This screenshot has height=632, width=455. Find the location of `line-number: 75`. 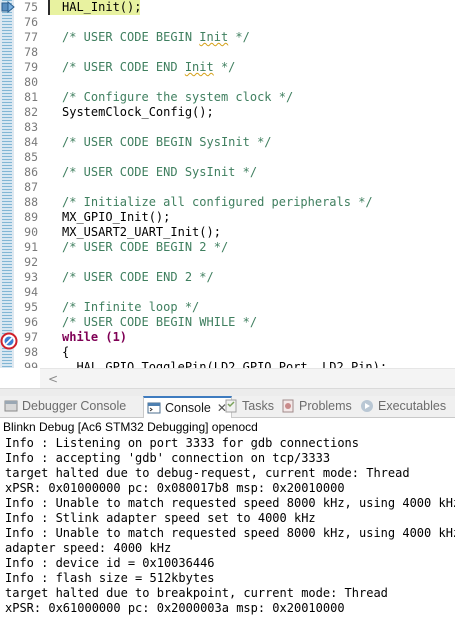

line-number: 75 is located at coordinates (31, 7).